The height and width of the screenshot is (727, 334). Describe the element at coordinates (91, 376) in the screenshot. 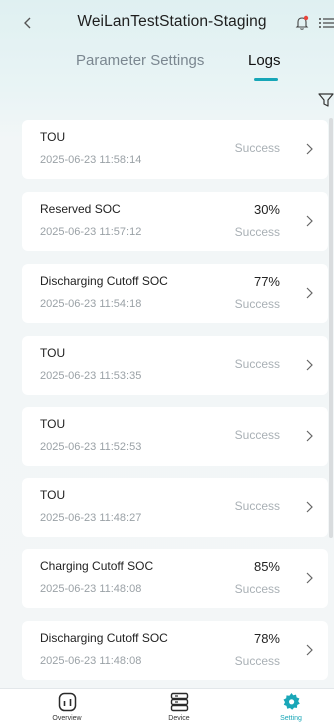

I see `log-time: 2025-06-23 11:53:35` at that location.